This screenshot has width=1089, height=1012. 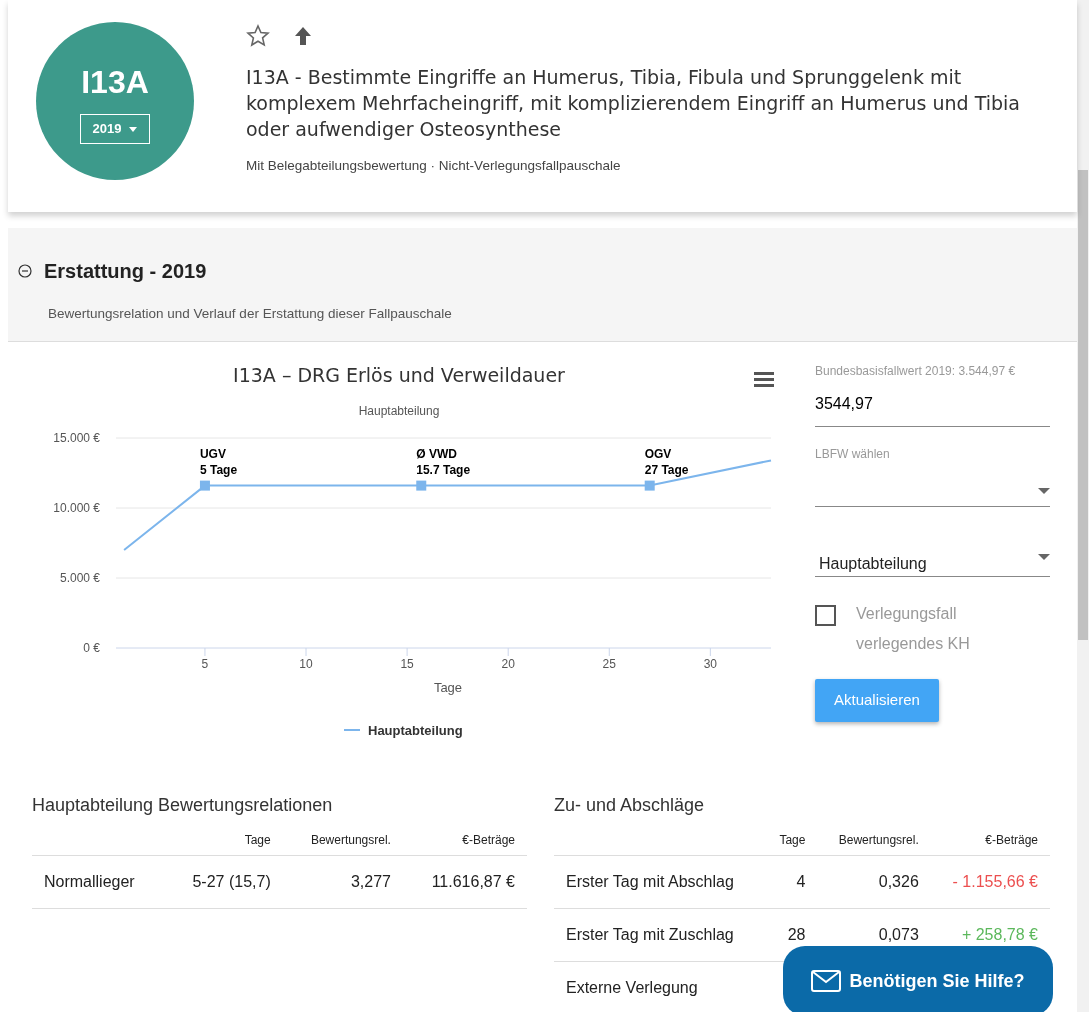 I want to click on table-cell: 0,326, so click(x=874, y=882).